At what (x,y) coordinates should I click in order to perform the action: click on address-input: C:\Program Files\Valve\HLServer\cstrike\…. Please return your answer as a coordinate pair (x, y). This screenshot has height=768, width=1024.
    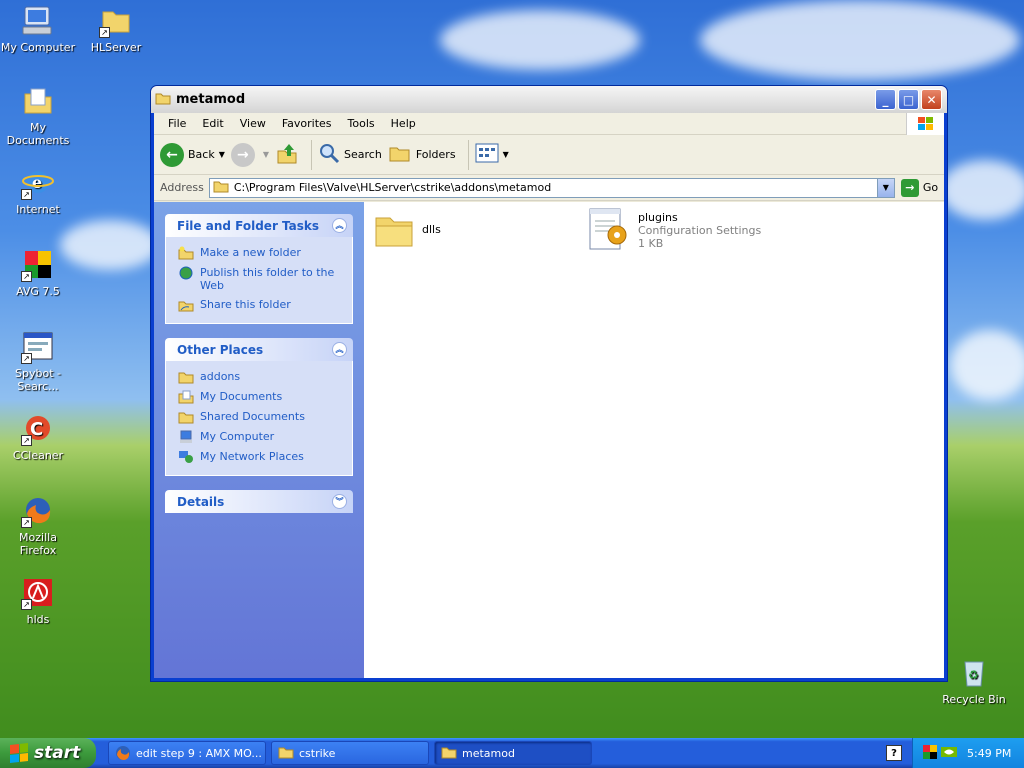
    Looking at the image, I should click on (551, 187).